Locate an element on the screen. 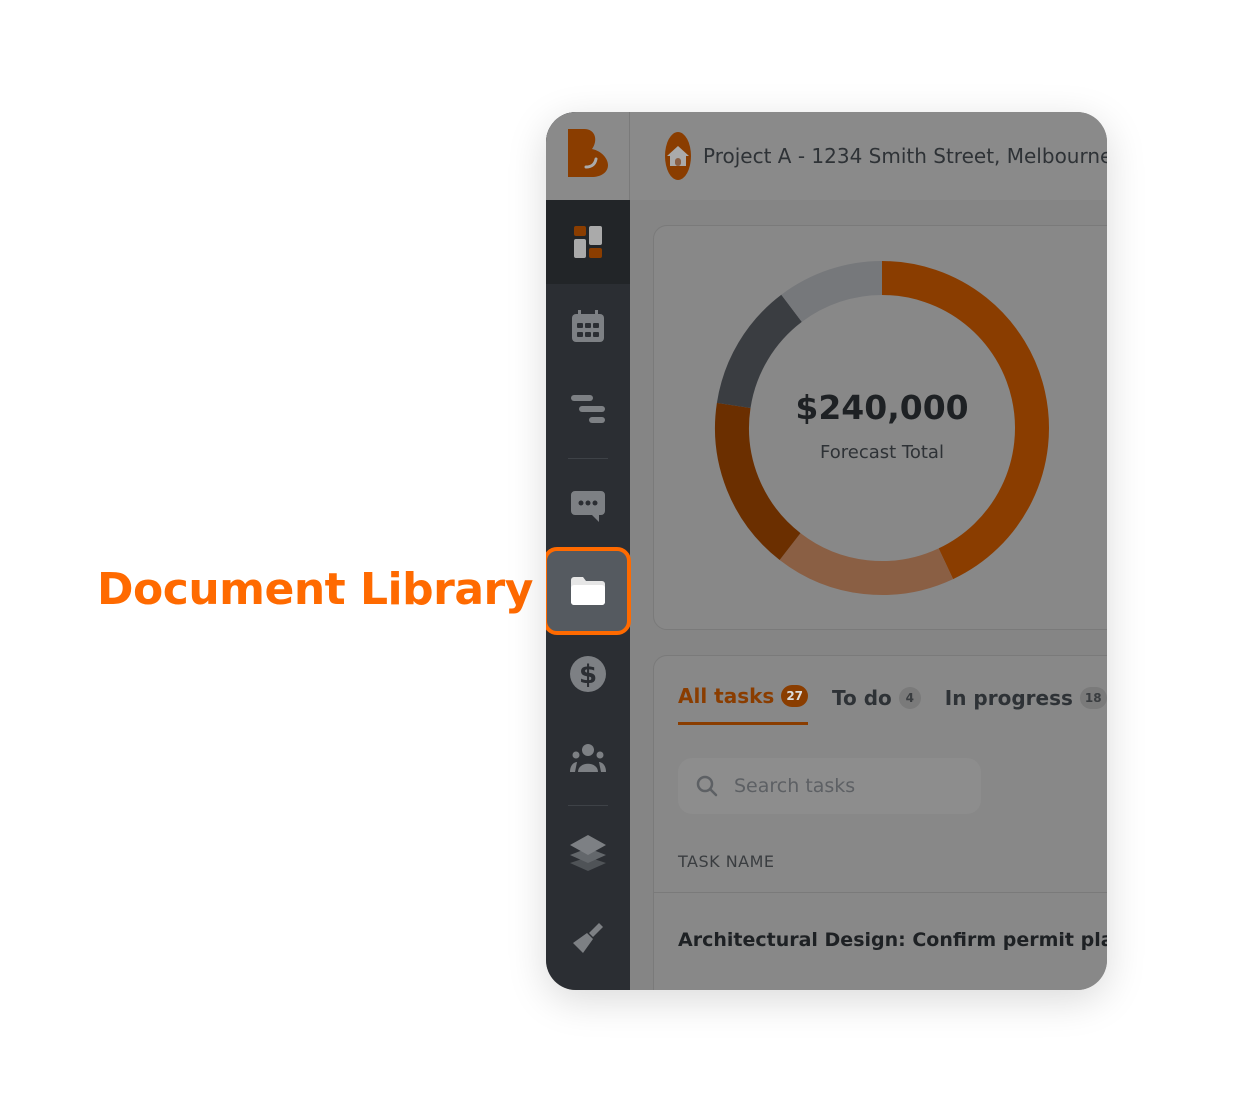 The image size is (1244, 1093). count-badge: 4 is located at coordinates (909, 697).